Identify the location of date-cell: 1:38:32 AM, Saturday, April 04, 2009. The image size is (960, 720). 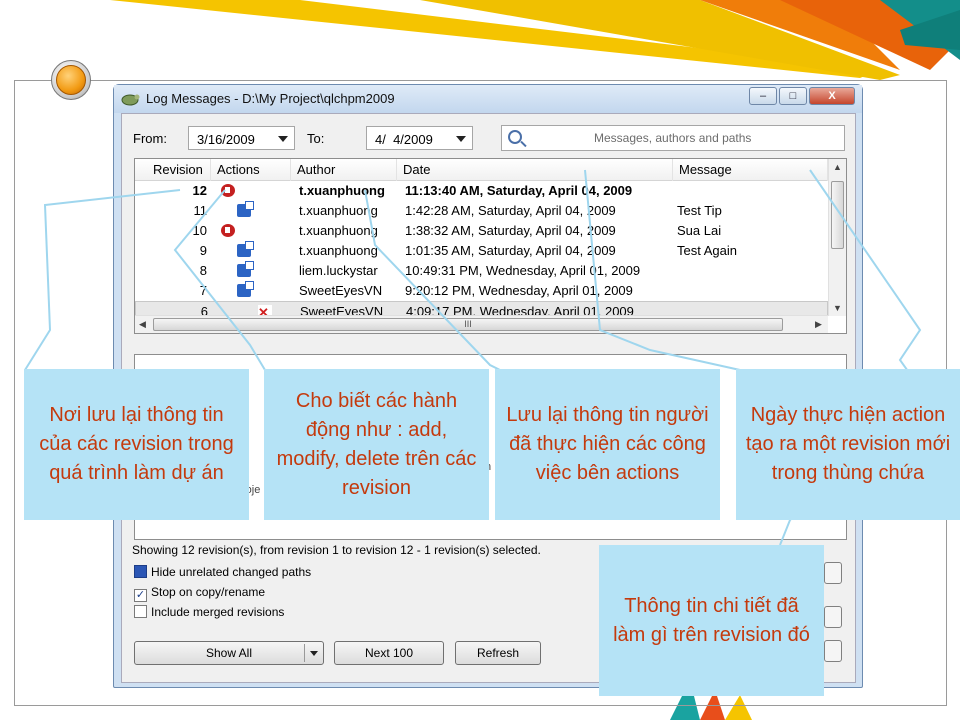
(510, 230).